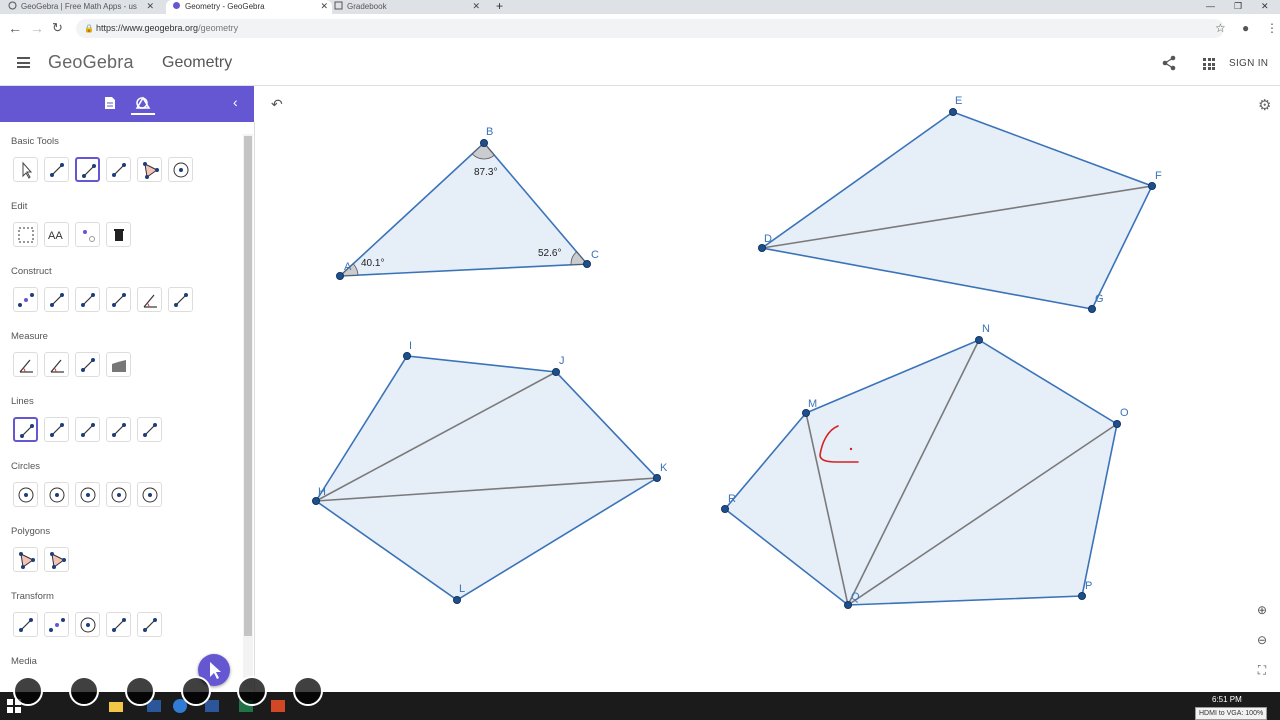 The image size is (1280, 720). What do you see at coordinates (650, 28) in the screenshot?
I see `url-field: 🔒 https://www.geogebra.org/geometry` at bounding box center [650, 28].